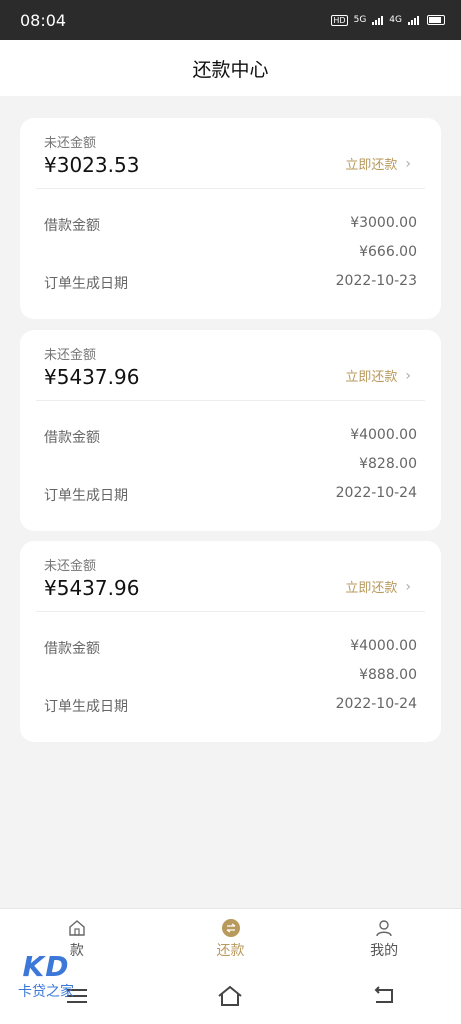 Image resolution: width=461 pixels, height=1024 pixels. What do you see at coordinates (388, 675) in the screenshot?
I see `extra-amount-value: ¥888.00` at bounding box center [388, 675].